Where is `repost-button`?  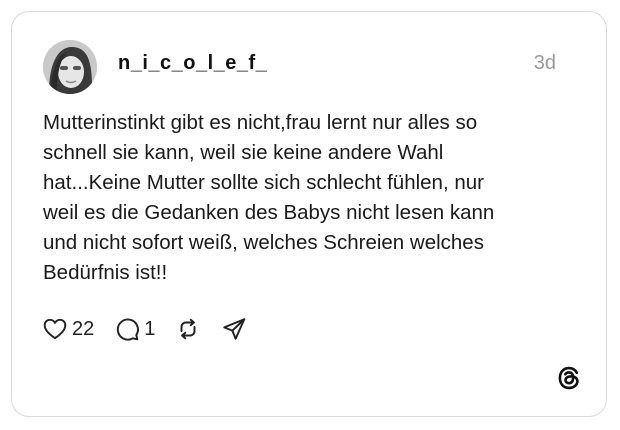
repost-button is located at coordinates (188, 329).